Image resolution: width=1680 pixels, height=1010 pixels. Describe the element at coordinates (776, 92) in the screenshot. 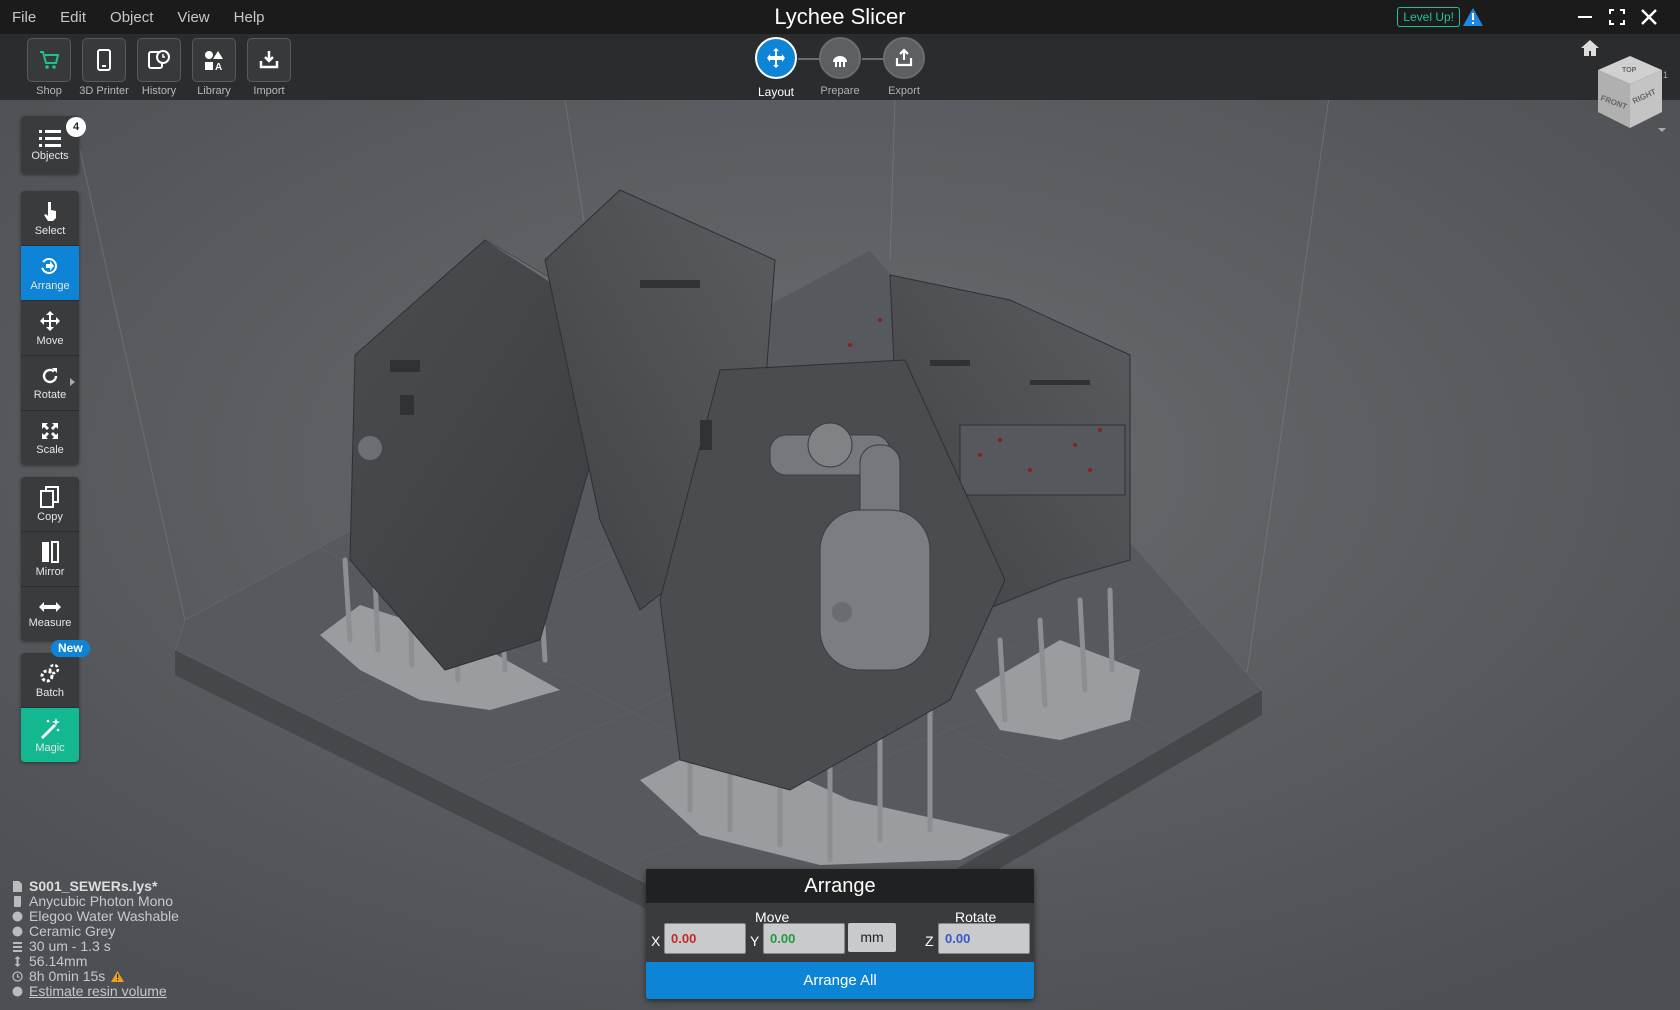

I see `step-layout-label: Layout` at that location.